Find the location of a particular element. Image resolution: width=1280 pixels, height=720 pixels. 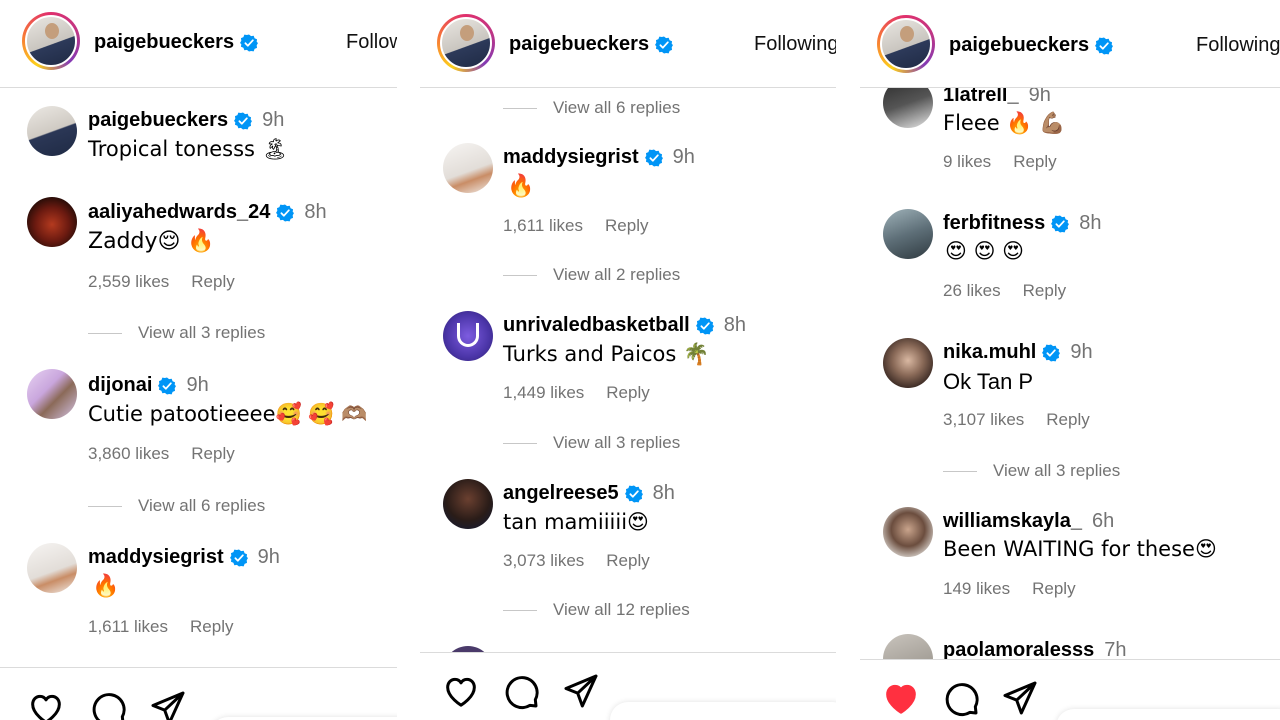

post-header: paigebueckers Following is located at coordinates (1070, 44).